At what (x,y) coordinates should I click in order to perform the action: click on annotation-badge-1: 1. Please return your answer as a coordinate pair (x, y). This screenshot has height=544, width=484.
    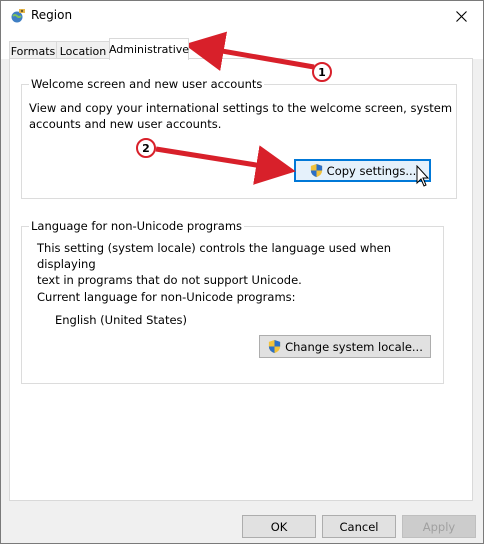
    Looking at the image, I should click on (322, 72).